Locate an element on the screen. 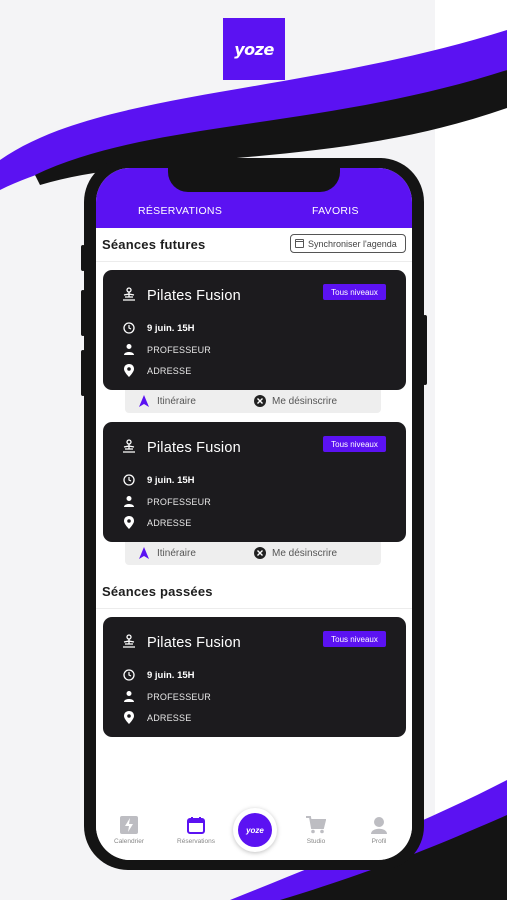 The height and width of the screenshot is (900, 507). nav-calendar: Calendrier is located at coordinates (129, 830).